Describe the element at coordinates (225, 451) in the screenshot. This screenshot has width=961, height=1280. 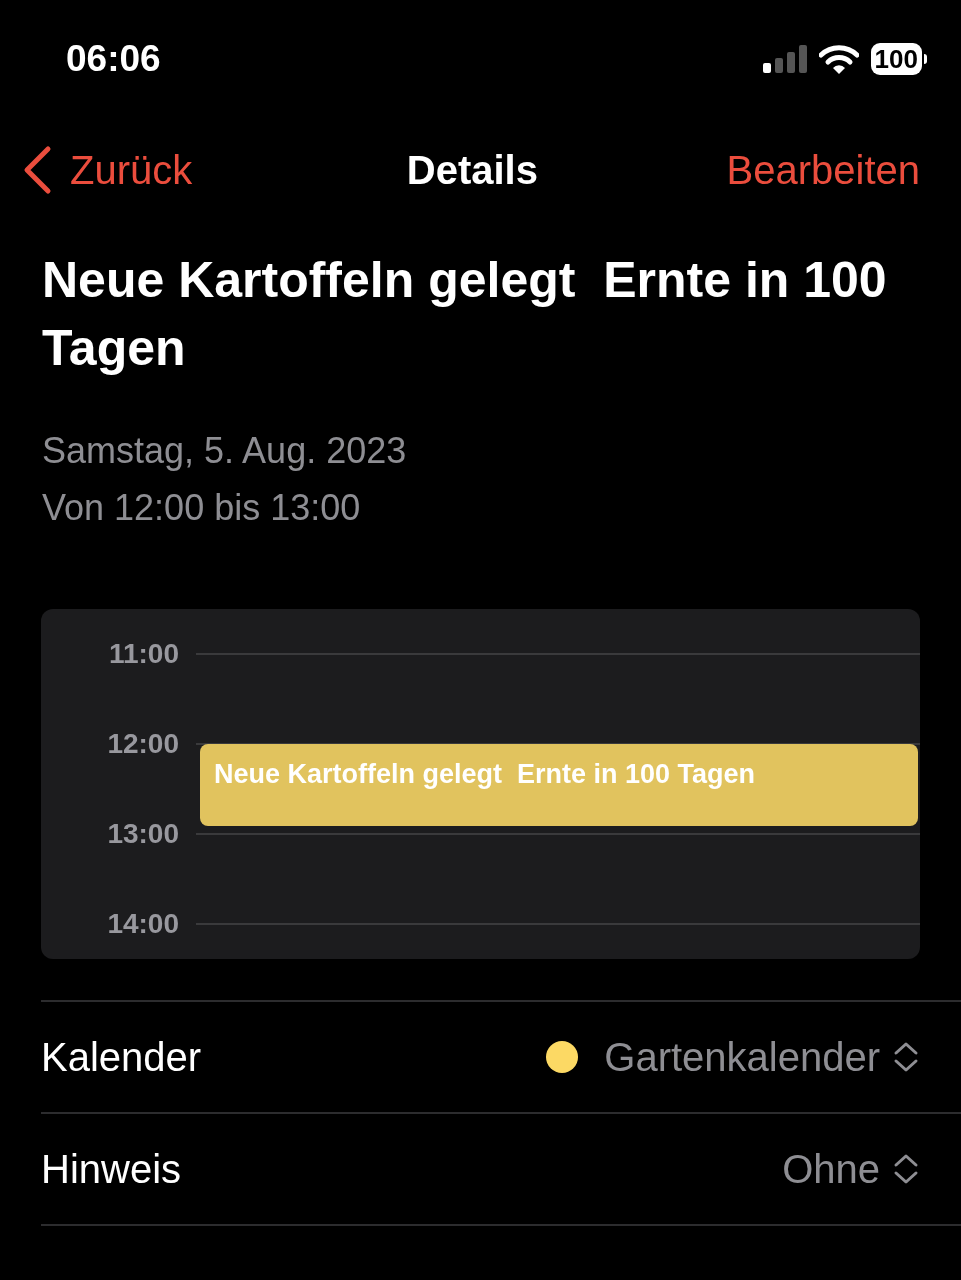
I see `event-date: Samstag, 5. Aug. 2023` at that location.